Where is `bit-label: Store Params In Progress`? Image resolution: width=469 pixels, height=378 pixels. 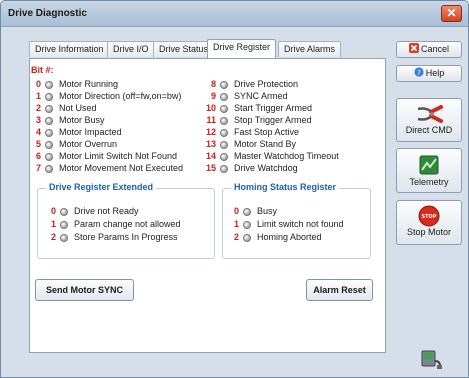 bit-label: Store Params In Progress is located at coordinates (126, 237).